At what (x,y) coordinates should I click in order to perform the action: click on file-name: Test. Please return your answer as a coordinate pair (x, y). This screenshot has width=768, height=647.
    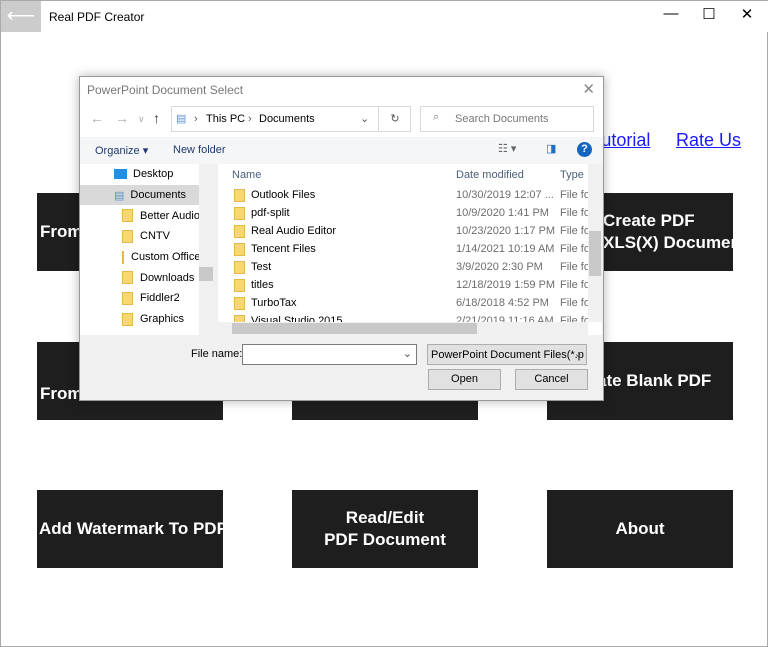
    Looking at the image, I should click on (261, 267).